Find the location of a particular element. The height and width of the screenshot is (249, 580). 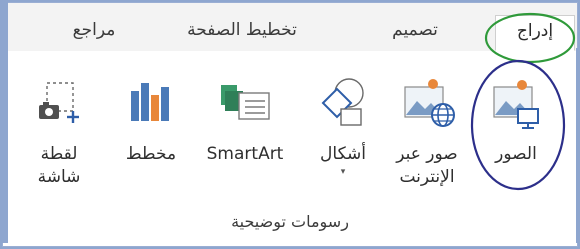

smartart-icon is located at coordinates (245, 102).